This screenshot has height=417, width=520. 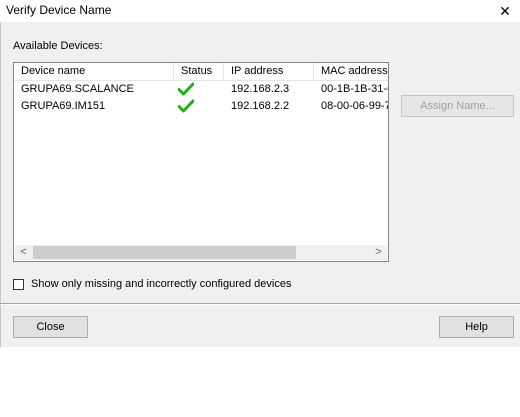 What do you see at coordinates (58, 46) in the screenshot?
I see `available-devices-label: Available Devices:` at bounding box center [58, 46].